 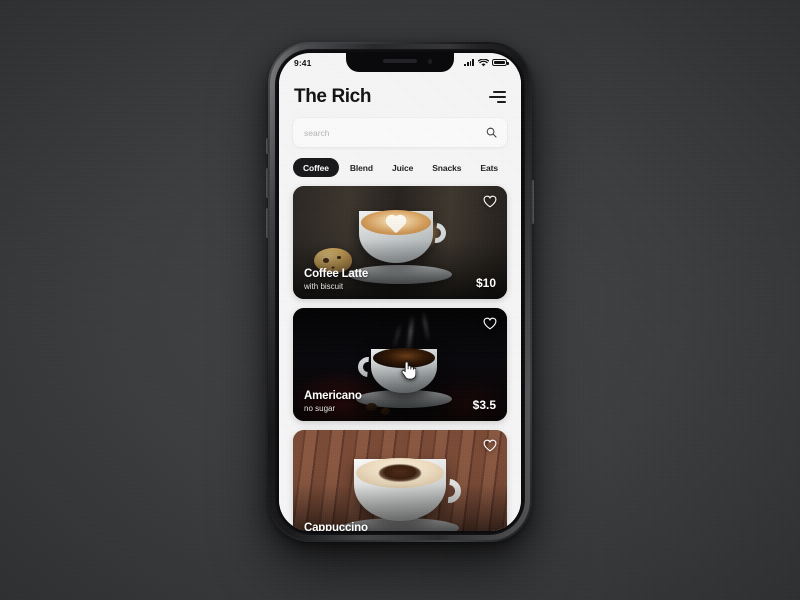 I want to click on product-info: Cappuccino, so click(x=336, y=526).